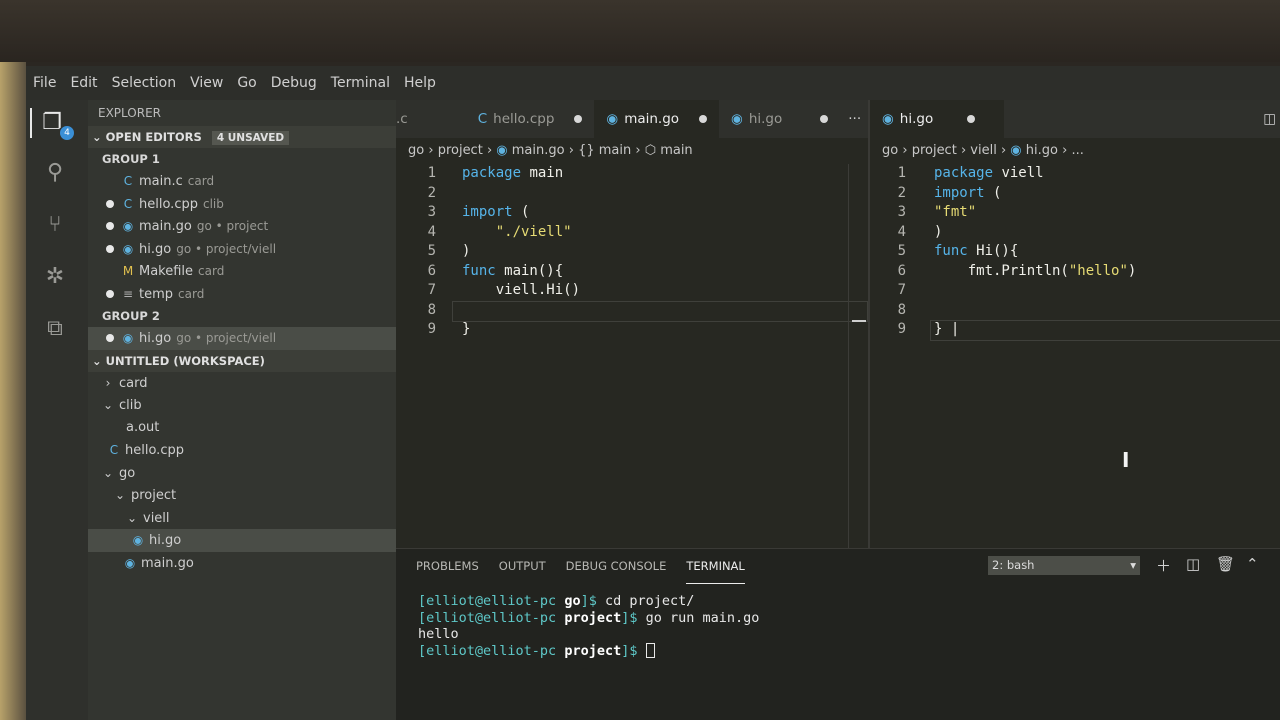  Describe the element at coordinates (185, 360) in the screenshot. I see `workspace-label: UNTITLED (WORKSPACE)` at that location.